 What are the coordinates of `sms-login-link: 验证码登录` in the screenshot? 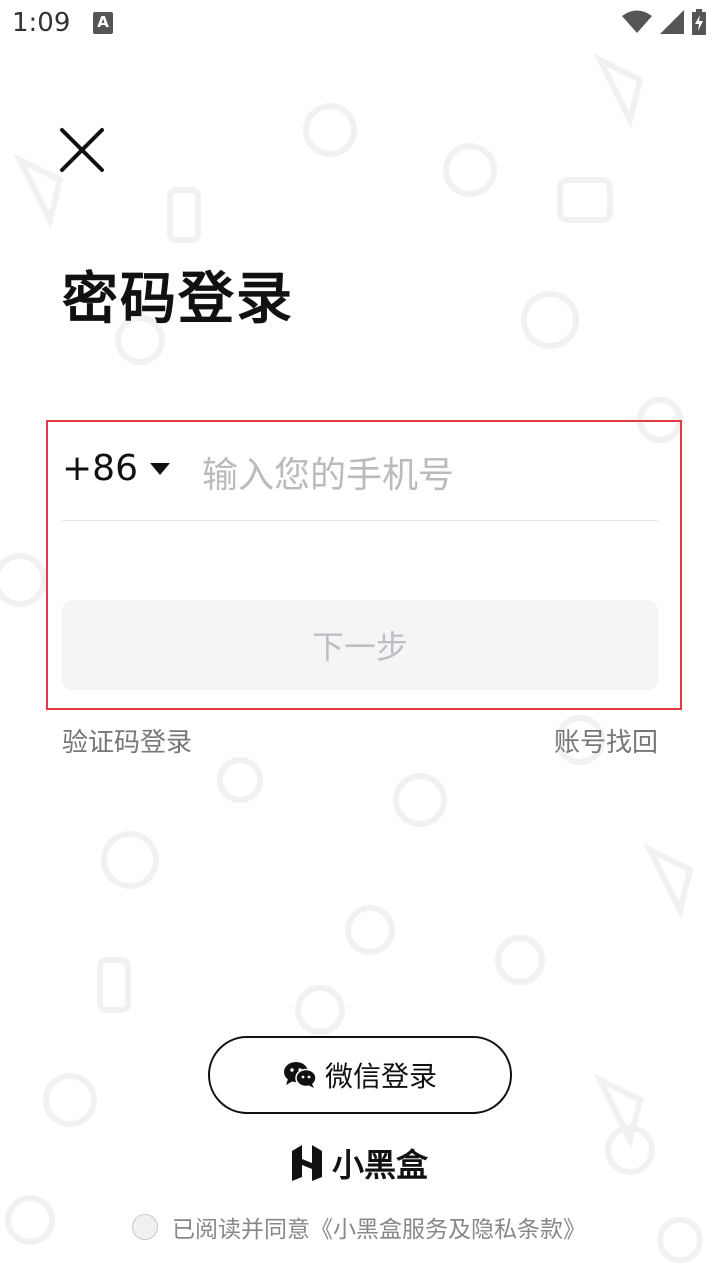 It's located at (127, 740).